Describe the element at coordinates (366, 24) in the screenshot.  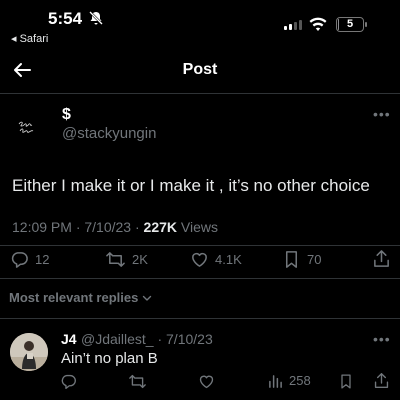
I see `battery-cap` at that location.